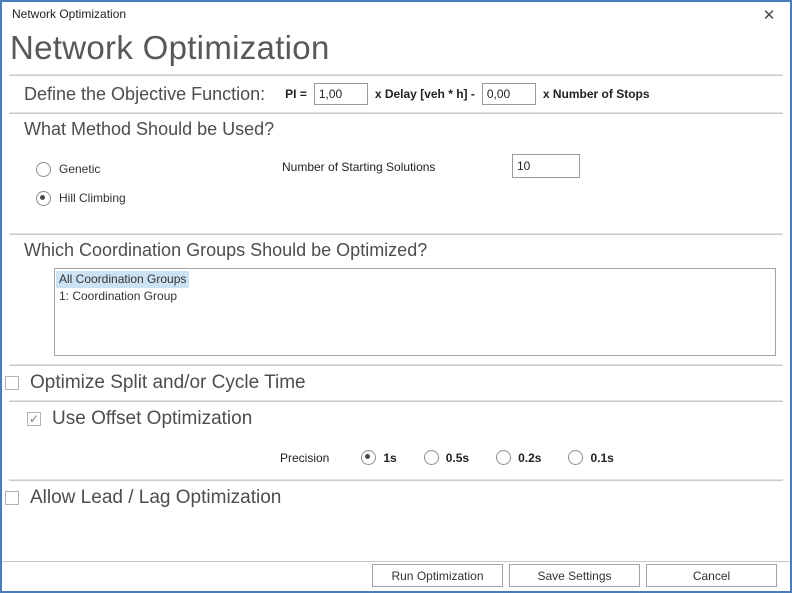  I want to click on starting-solutions-input, so click(546, 166).